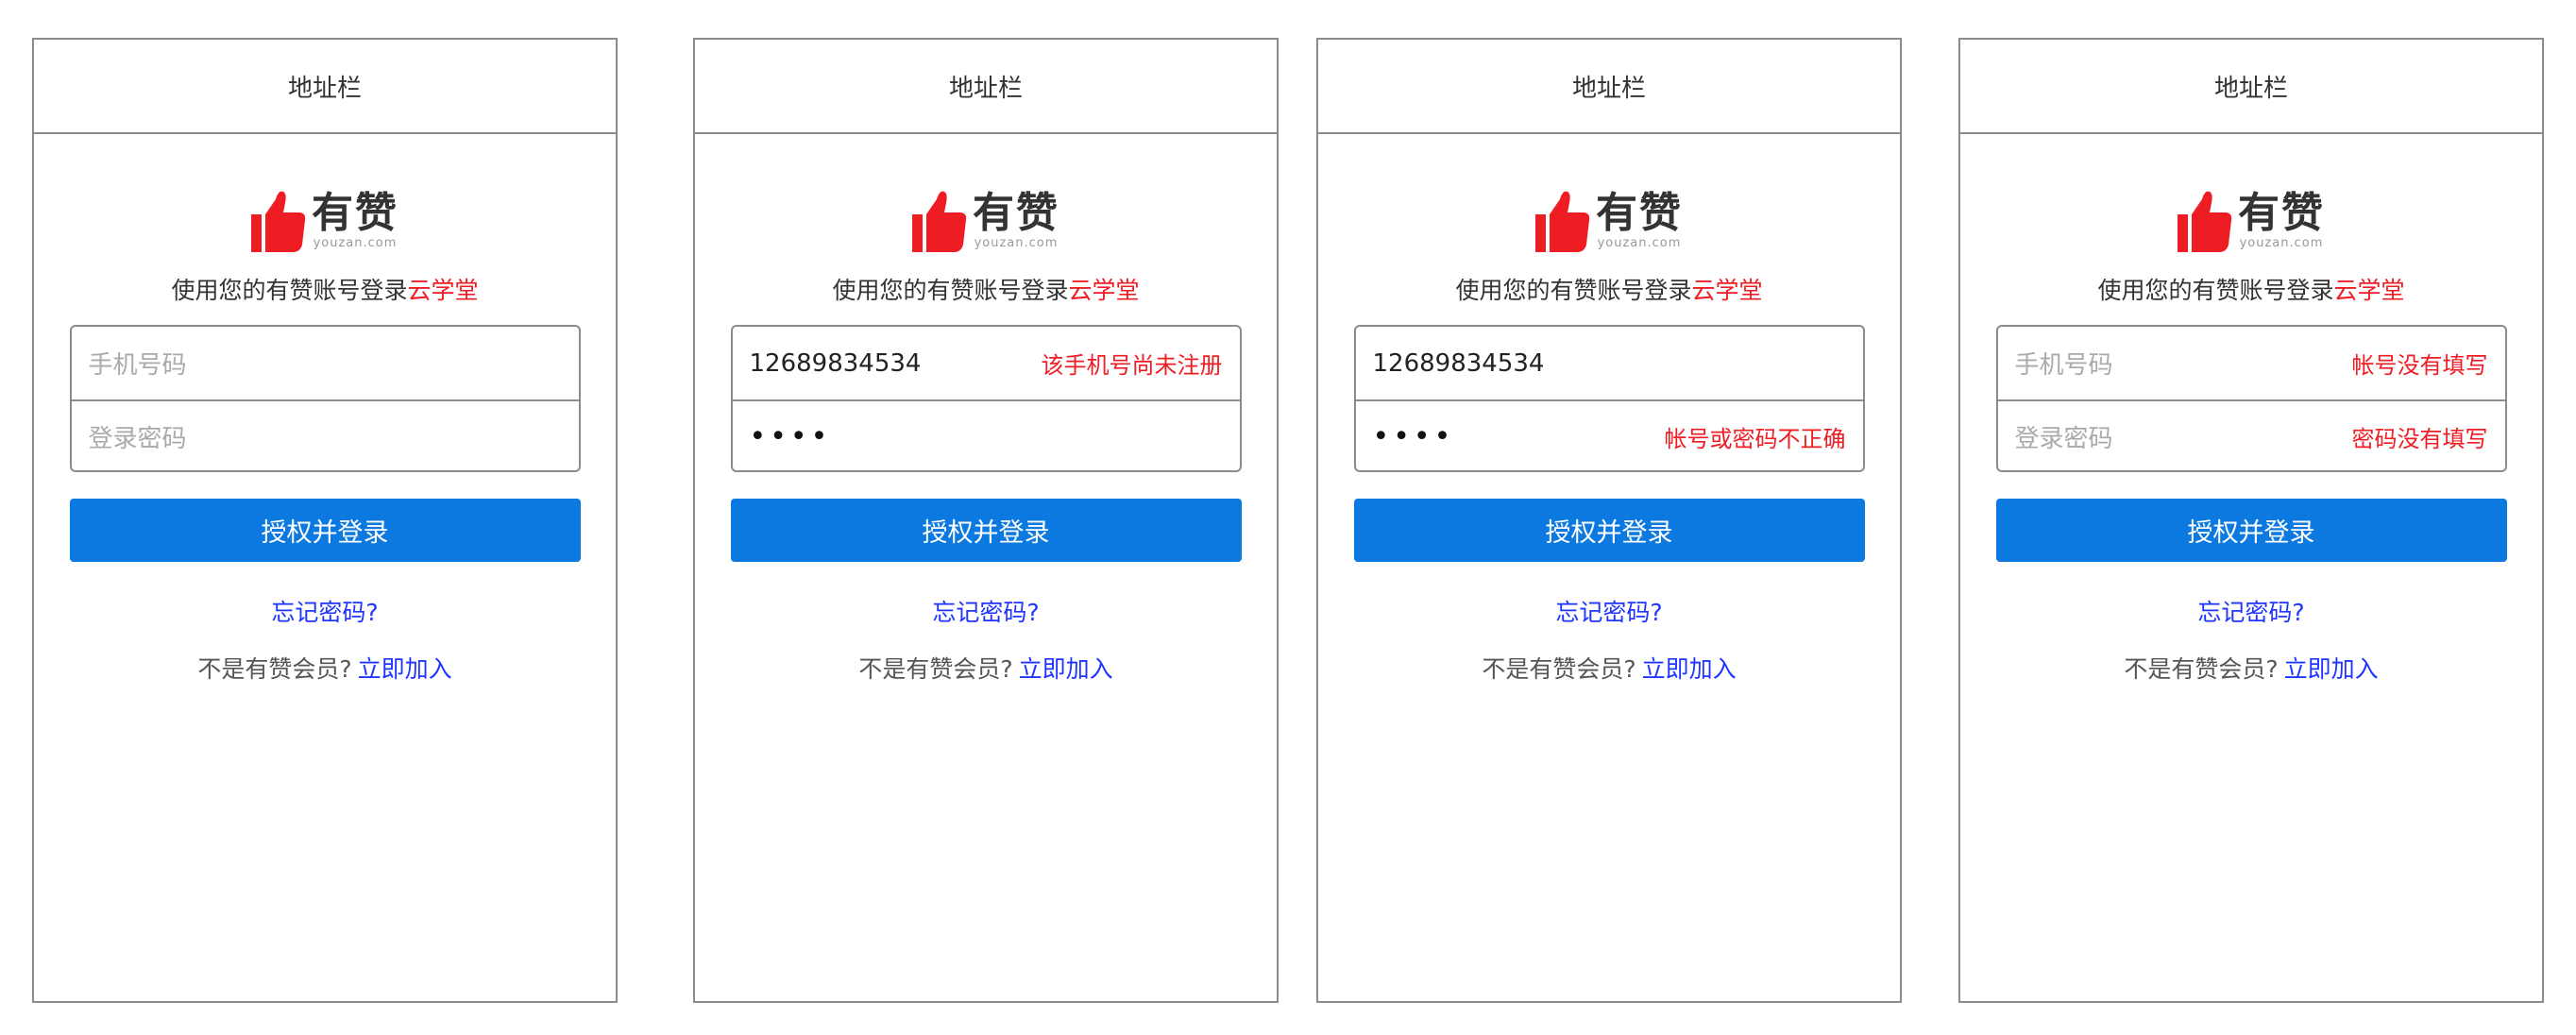  Describe the element at coordinates (2419, 365) in the screenshot. I see `phone-error: 帐号没有填写` at that location.